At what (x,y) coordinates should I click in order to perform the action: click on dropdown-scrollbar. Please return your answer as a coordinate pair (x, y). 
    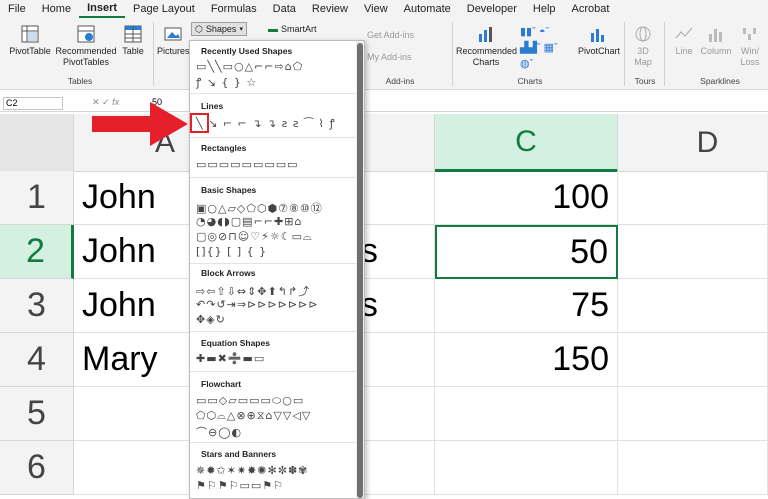
    Looking at the image, I should click on (360, 269).